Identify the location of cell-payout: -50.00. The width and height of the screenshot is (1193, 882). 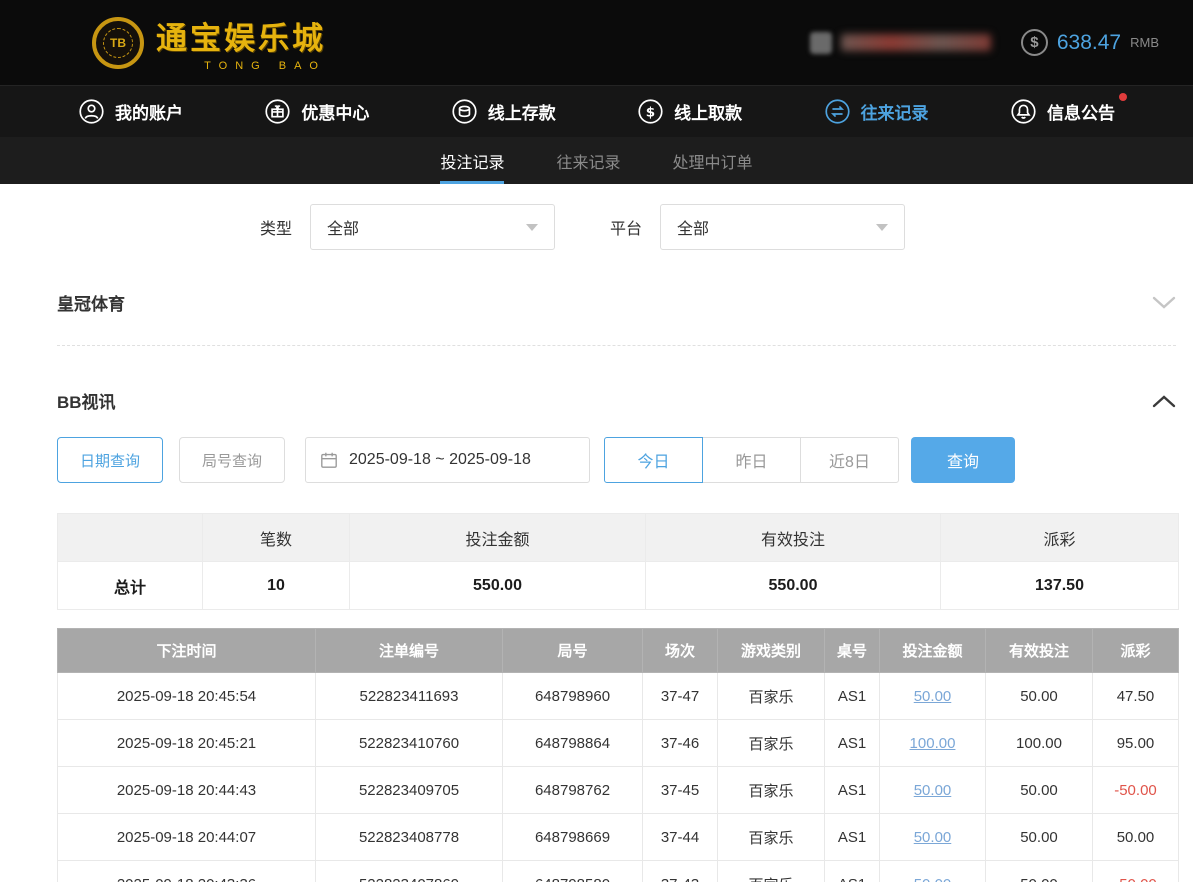
(1135, 879).